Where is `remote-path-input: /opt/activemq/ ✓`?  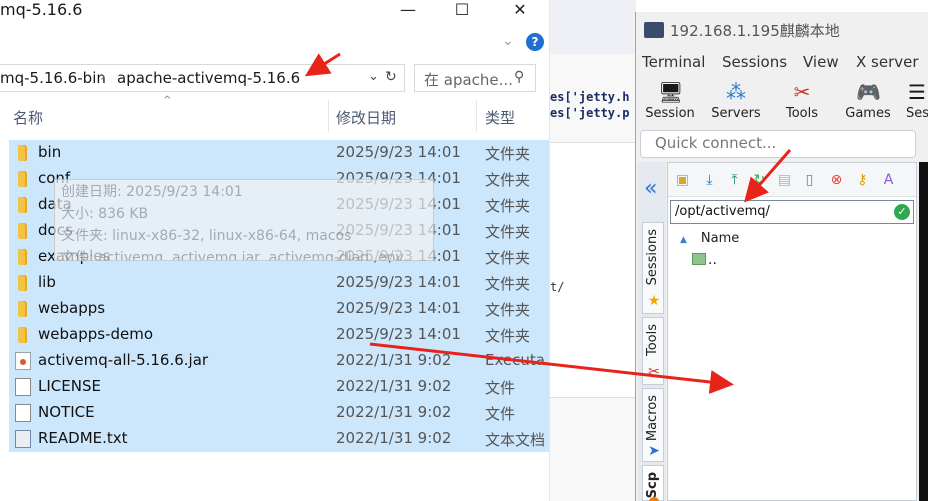
remote-path-input: /opt/activemq/ ✓ is located at coordinates (792, 212).